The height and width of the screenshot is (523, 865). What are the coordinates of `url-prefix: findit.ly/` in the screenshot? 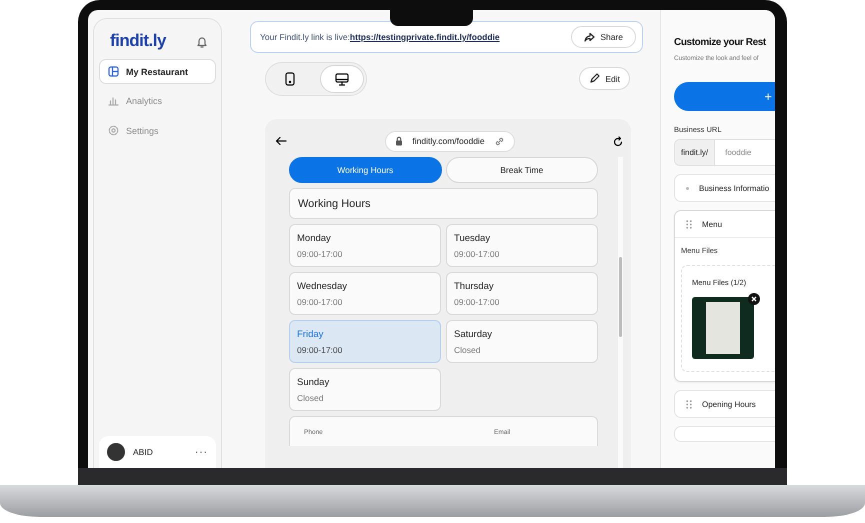 It's located at (695, 152).